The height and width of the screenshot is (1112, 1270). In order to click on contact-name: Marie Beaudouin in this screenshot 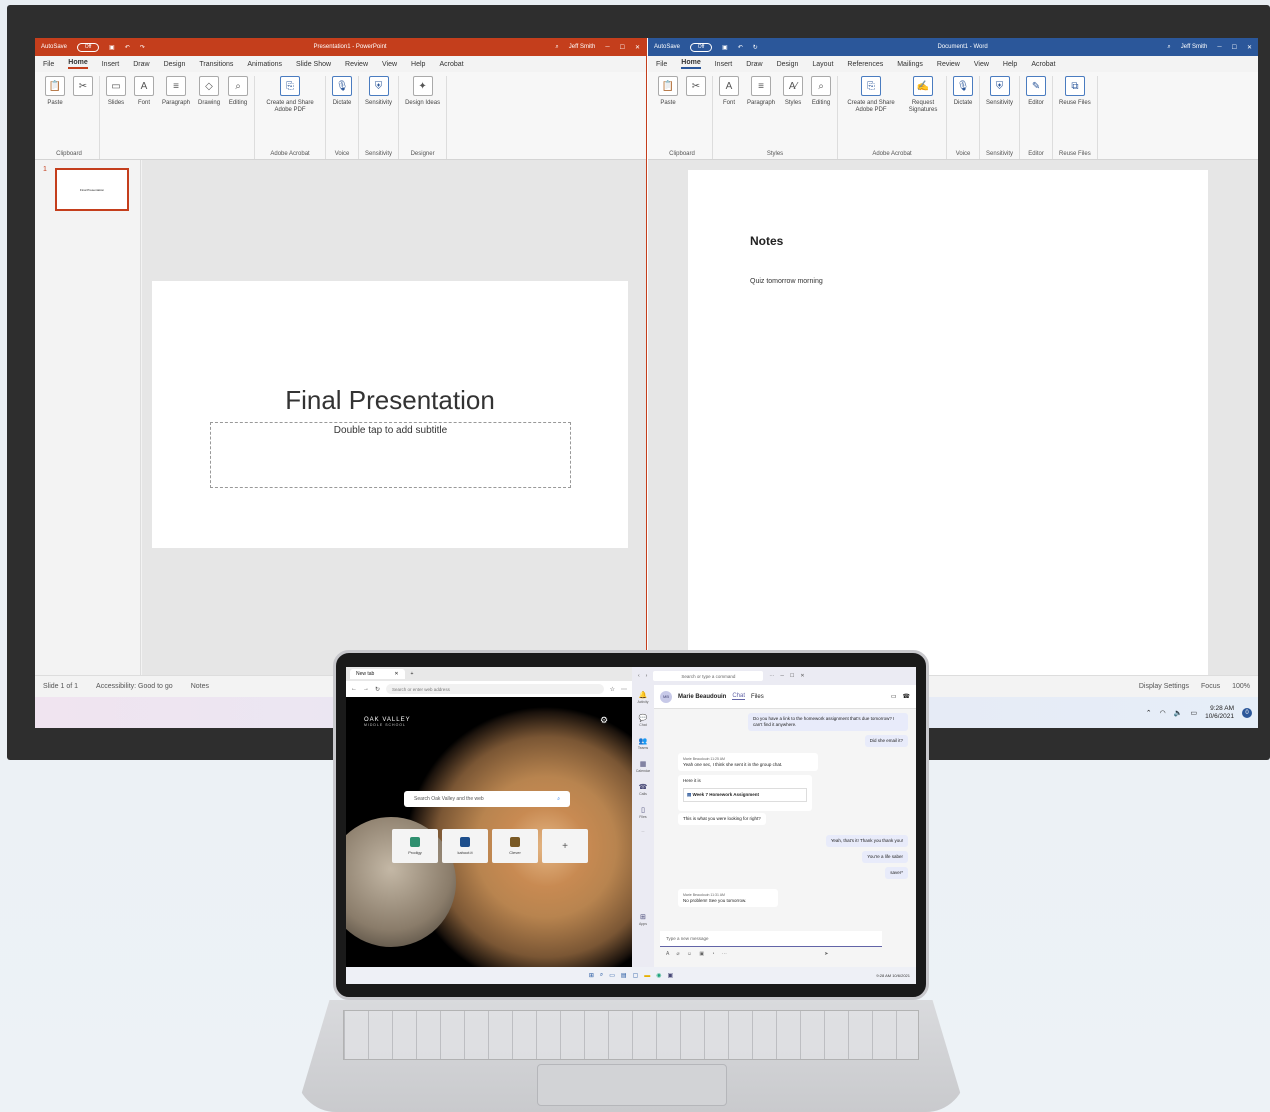, I will do `click(702, 697)`.